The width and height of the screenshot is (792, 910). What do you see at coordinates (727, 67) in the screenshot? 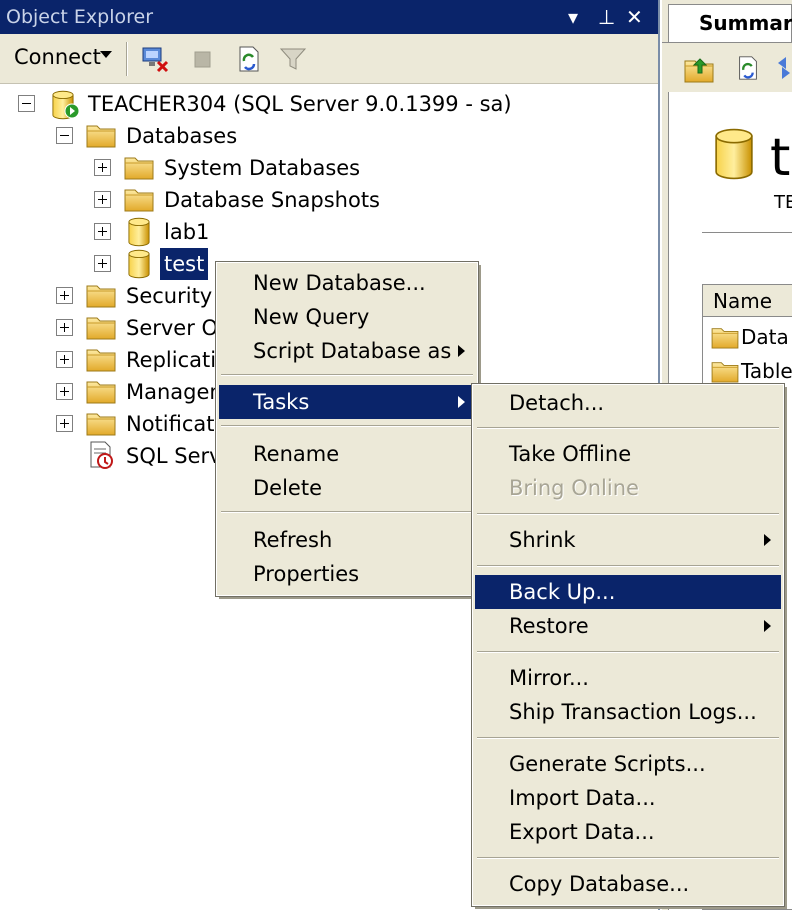
I see `summary-toolbar` at bounding box center [727, 67].